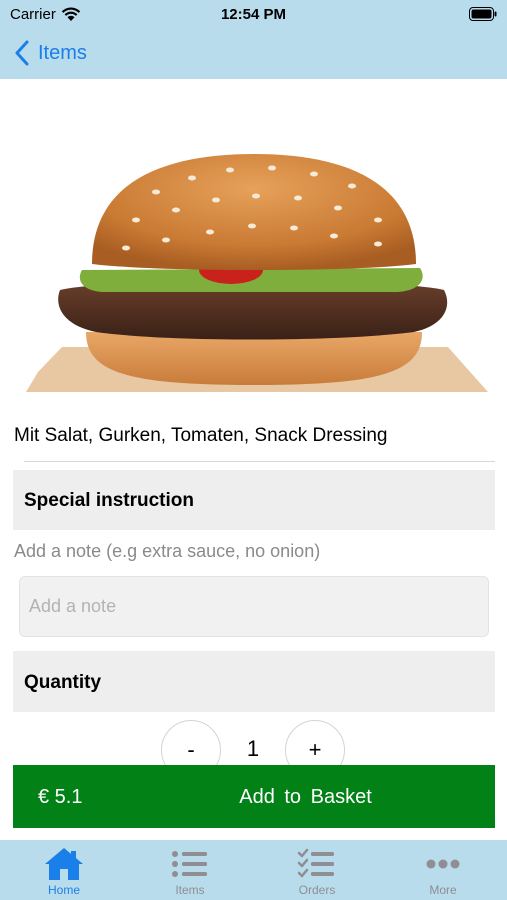 Image resolution: width=507 pixels, height=900 pixels. I want to click on more-icon, so click(443, 864).